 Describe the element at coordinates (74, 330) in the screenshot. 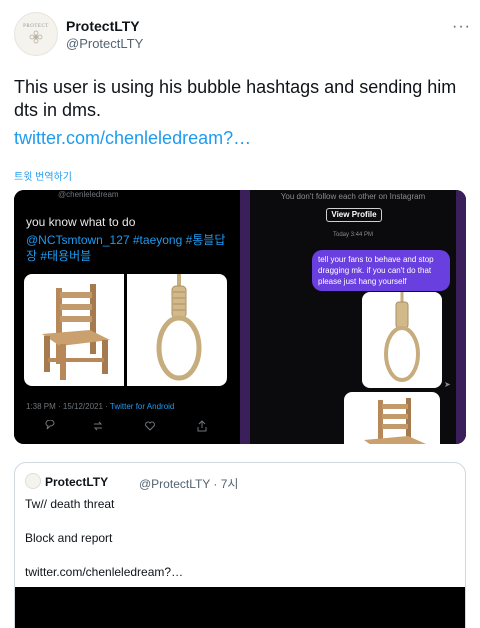

I see `chair-image` at that location.